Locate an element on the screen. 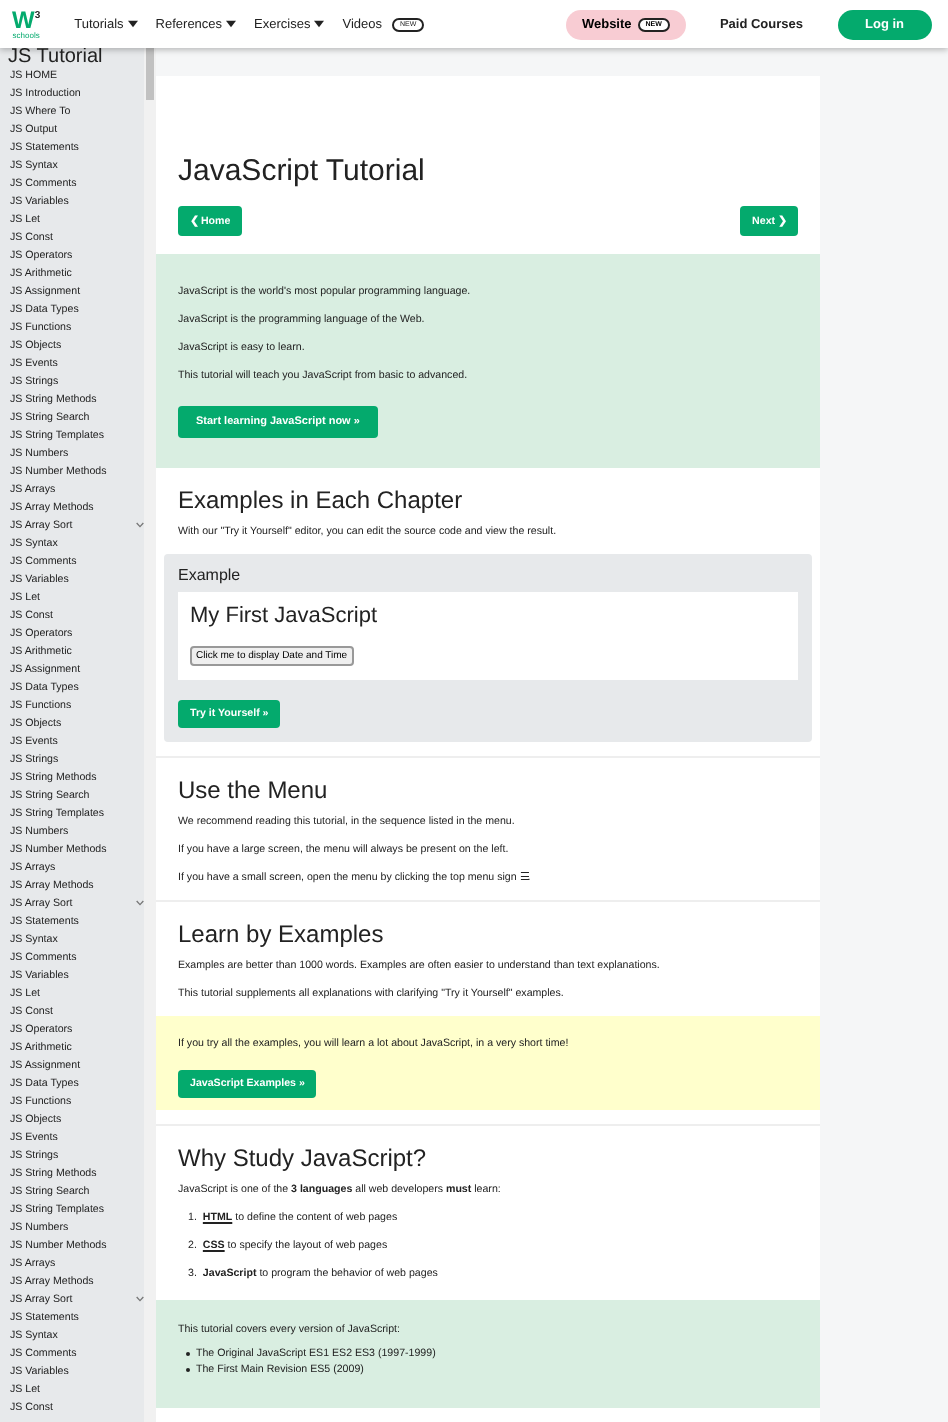  section-heading: Learn by Examples is located at coordinates (282, 934).